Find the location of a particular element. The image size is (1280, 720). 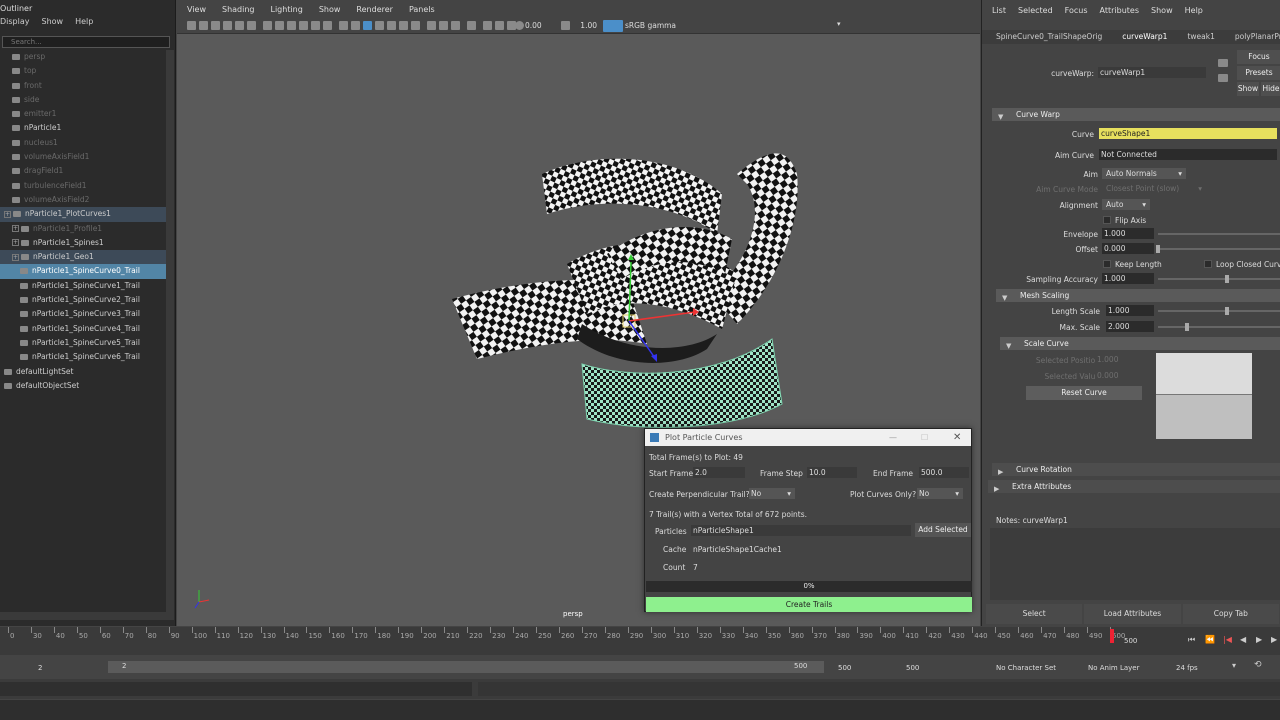

grid-icon is located at coordinates (267, 25).